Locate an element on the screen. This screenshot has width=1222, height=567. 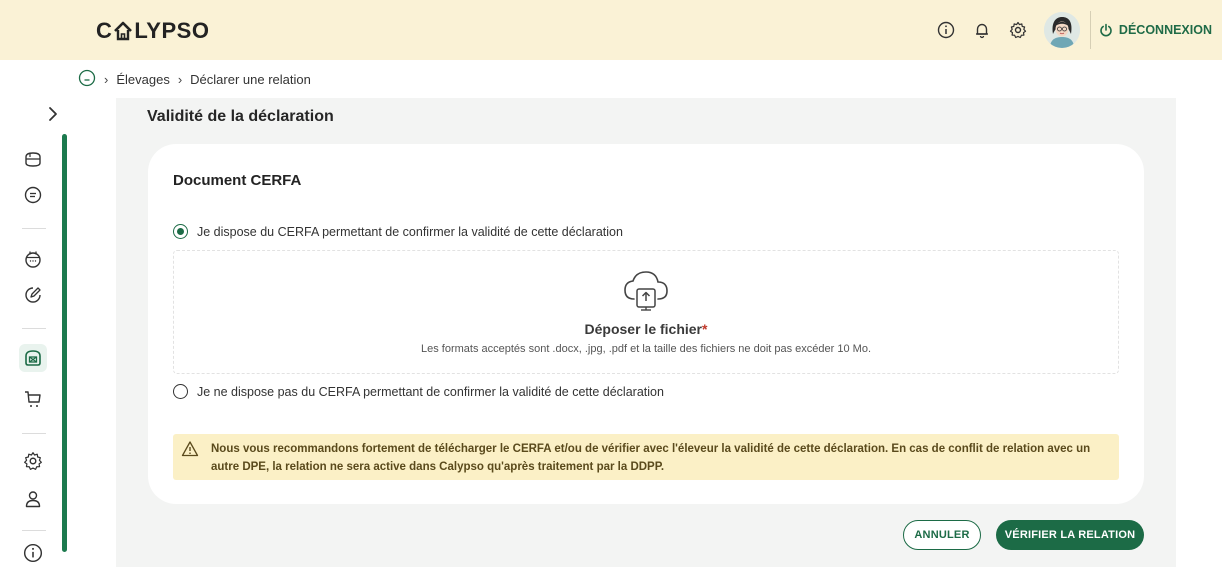
verify-relation-button: VÉRIFIER LA RELATION is located at coordinates (1070, 535).